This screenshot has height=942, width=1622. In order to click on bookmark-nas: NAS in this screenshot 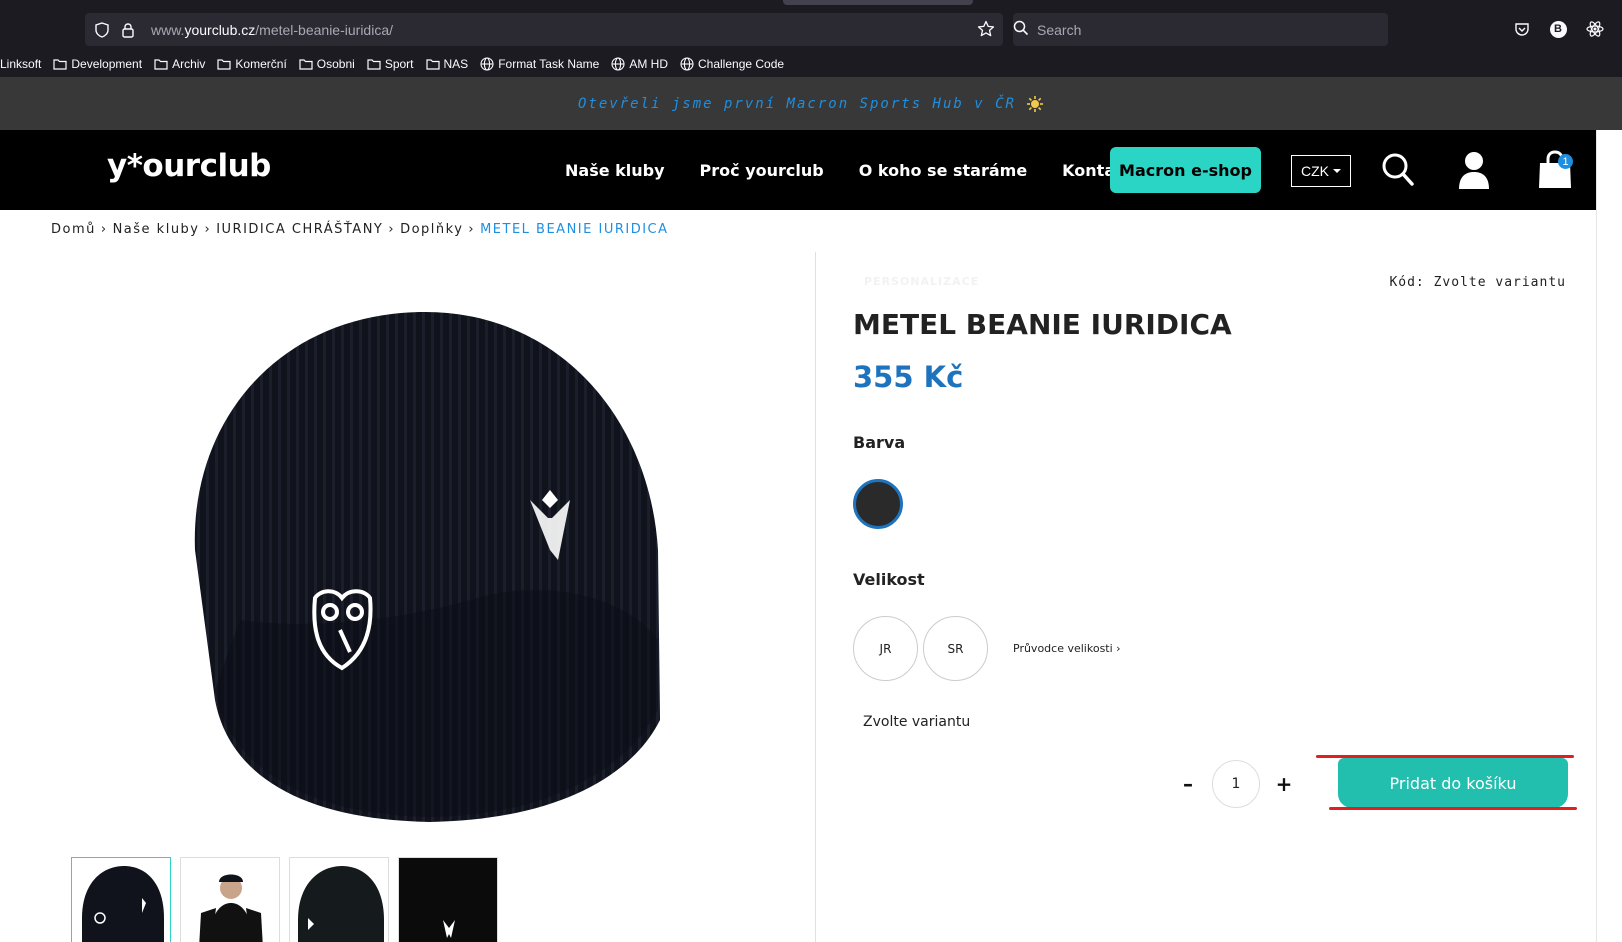, I will do `click(447, 64)`.